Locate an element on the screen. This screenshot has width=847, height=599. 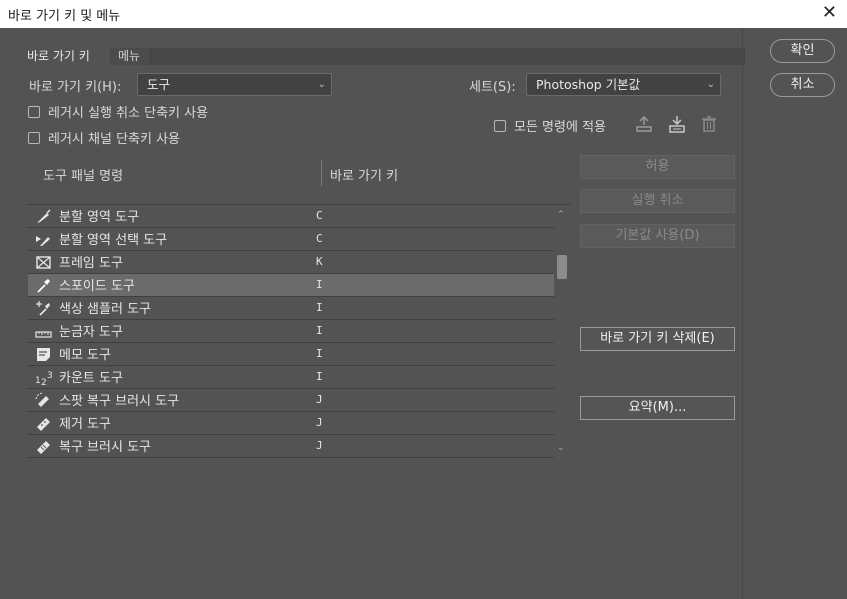
save-set-icon is located at coordinates (644, 124).